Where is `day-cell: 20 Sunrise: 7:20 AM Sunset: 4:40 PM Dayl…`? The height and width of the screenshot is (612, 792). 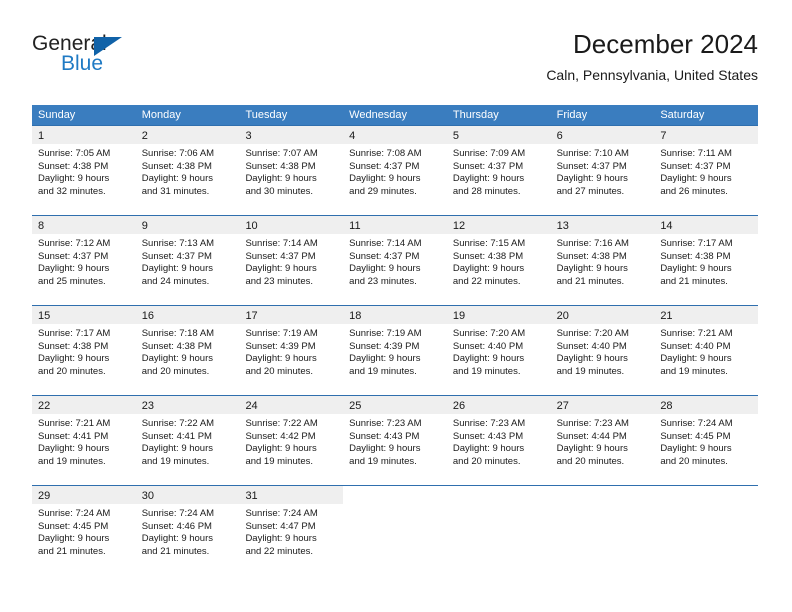 day-cell: 20 Sunrise: 7:20 AM Sunset: 4:40 PM Dayl… is located at coordinates (602, 350).